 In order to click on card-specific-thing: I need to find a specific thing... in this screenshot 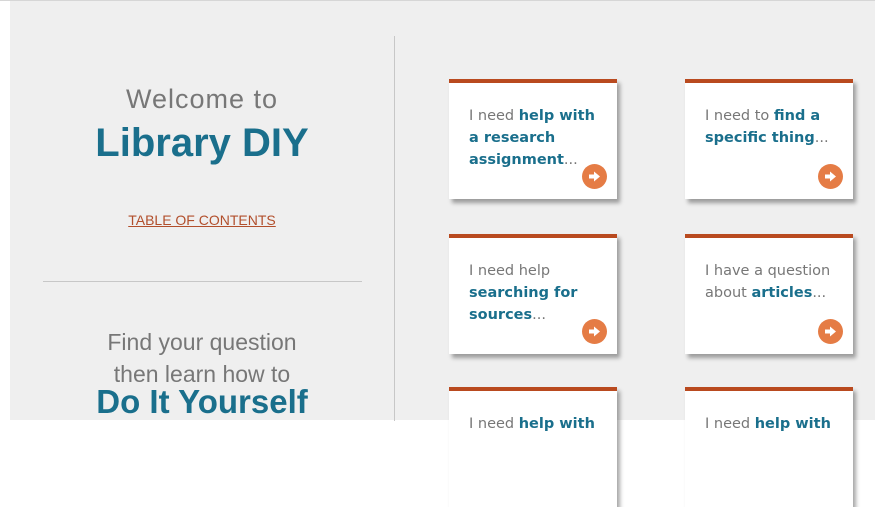, I will do `click(769, 139)`.